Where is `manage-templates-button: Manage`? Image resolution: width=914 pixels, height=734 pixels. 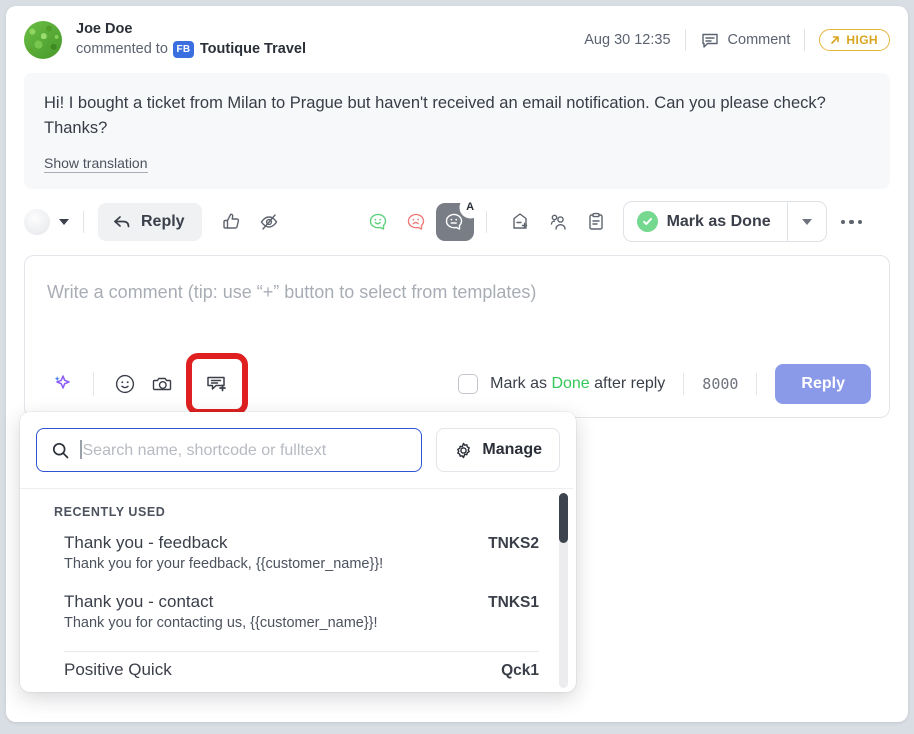
manage-templates-button: Manage is located at coordinates (498, 450).